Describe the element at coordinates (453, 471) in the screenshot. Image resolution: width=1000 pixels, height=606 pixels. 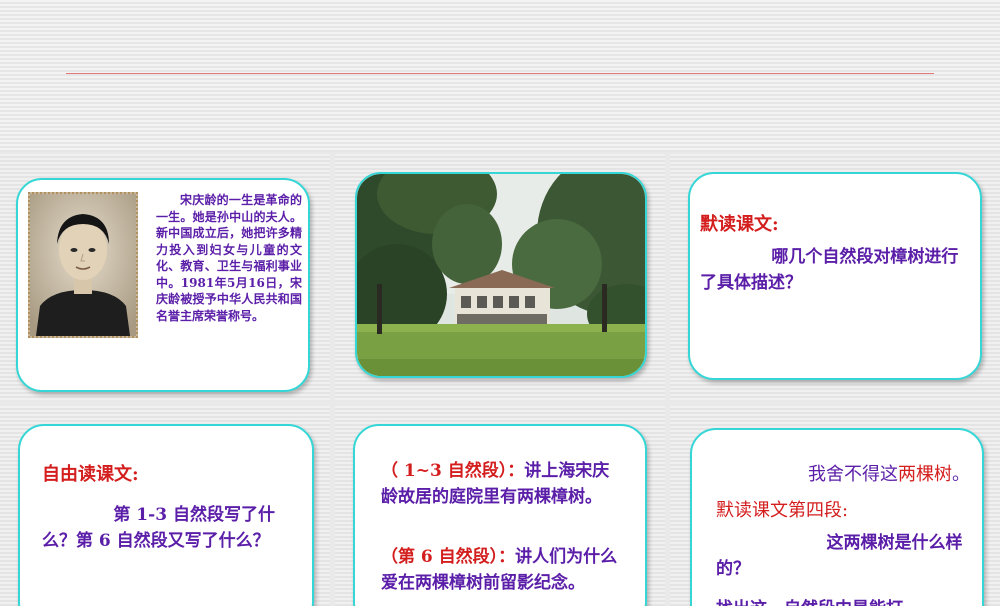
I see `paragraph-ref-1: （ 1~3 自然段）：` at that location.